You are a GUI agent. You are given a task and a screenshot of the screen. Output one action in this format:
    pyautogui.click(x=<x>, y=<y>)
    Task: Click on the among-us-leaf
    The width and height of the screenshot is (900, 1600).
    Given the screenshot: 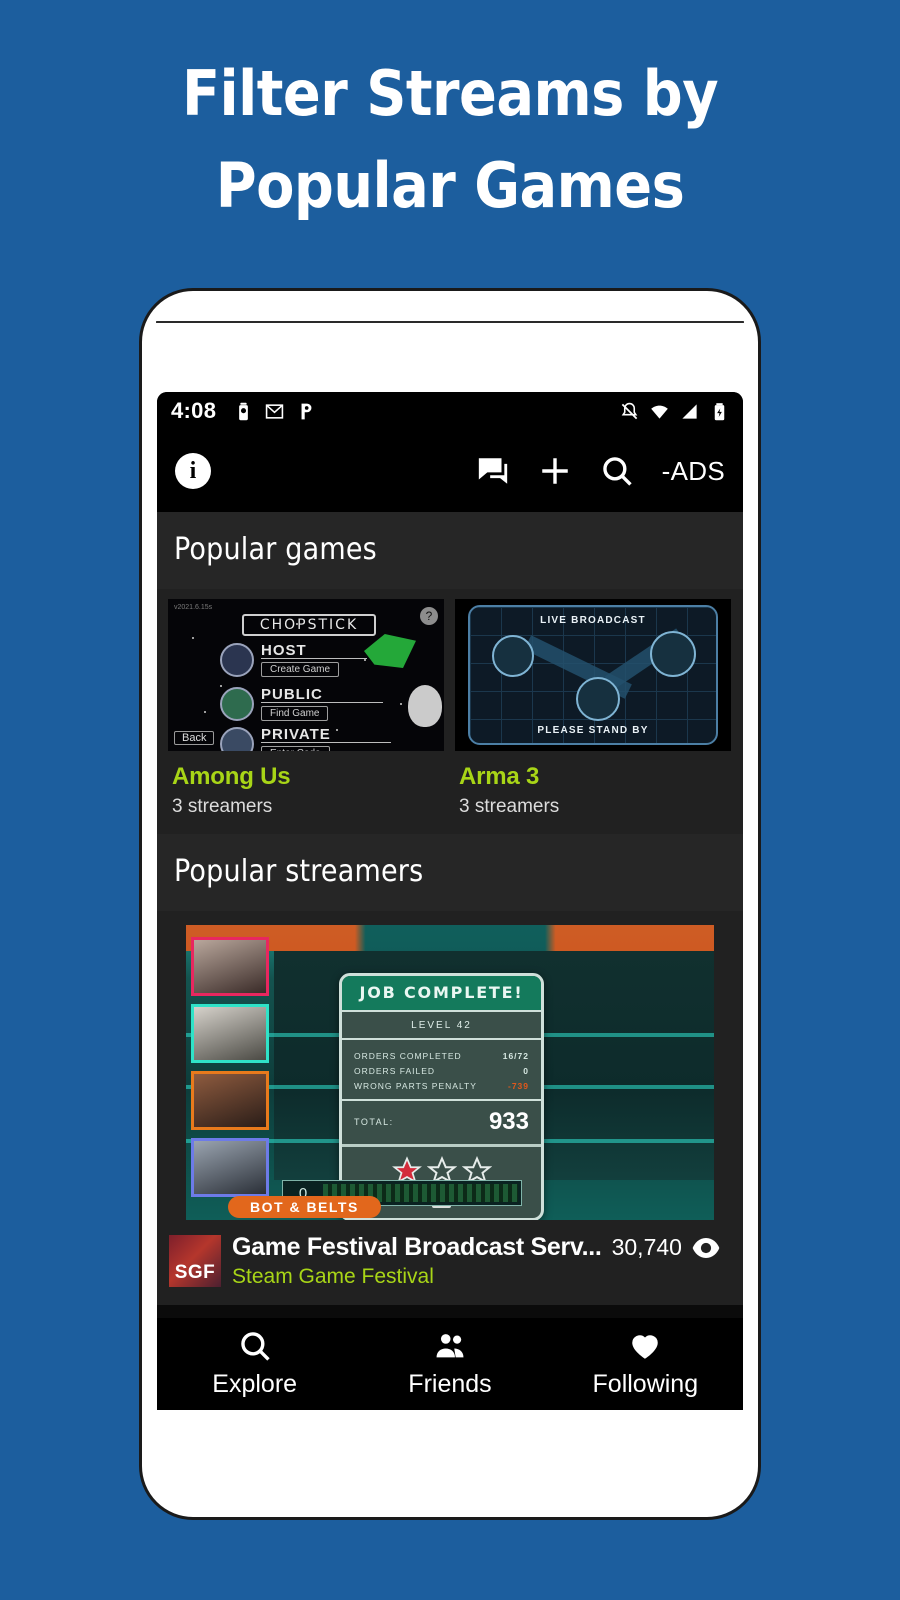 What is the action you would take?
    pyautogui.click(x=390, y=651)
    